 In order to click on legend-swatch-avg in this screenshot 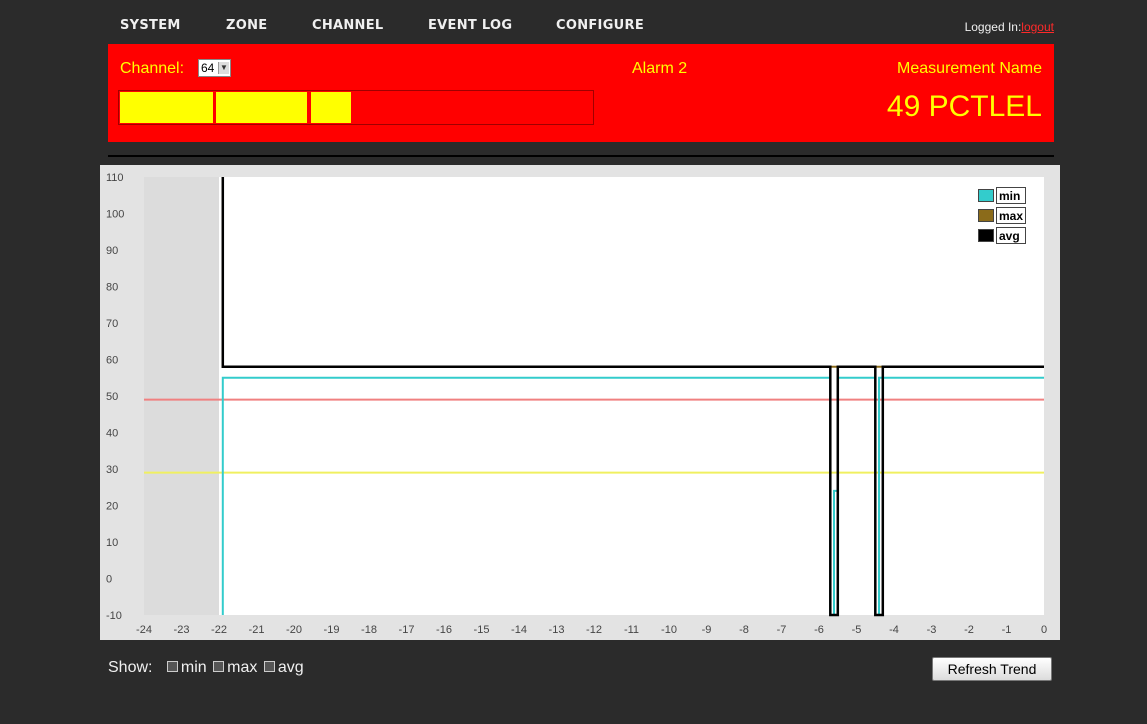, I will do `click(986, 235)`.